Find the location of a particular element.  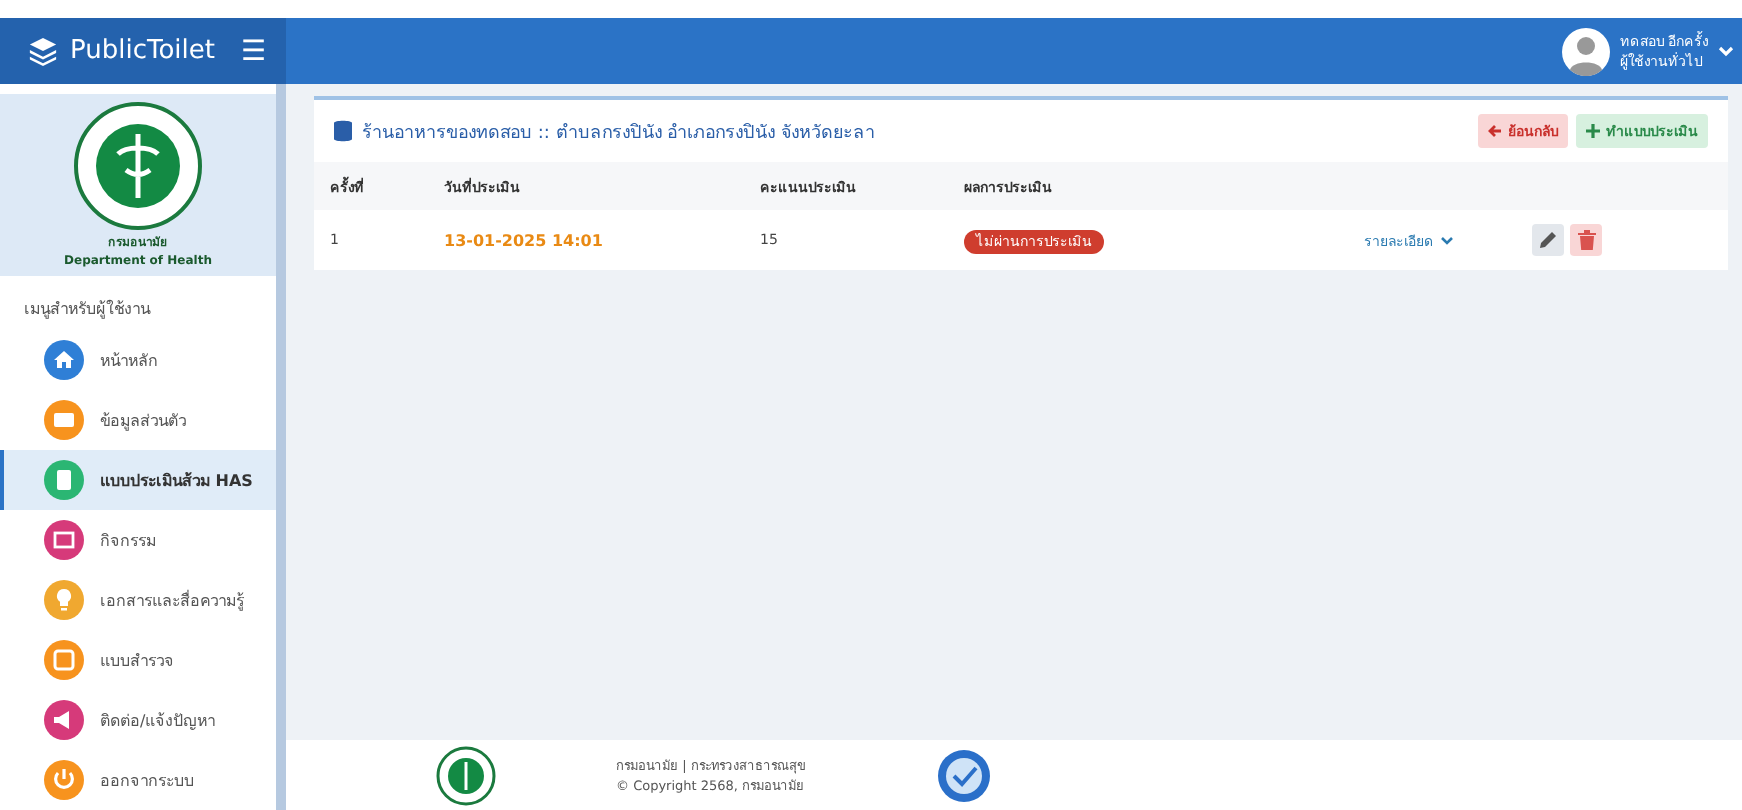

sidebar-item: หน้าหลัก is located at coordinates (138, 360).